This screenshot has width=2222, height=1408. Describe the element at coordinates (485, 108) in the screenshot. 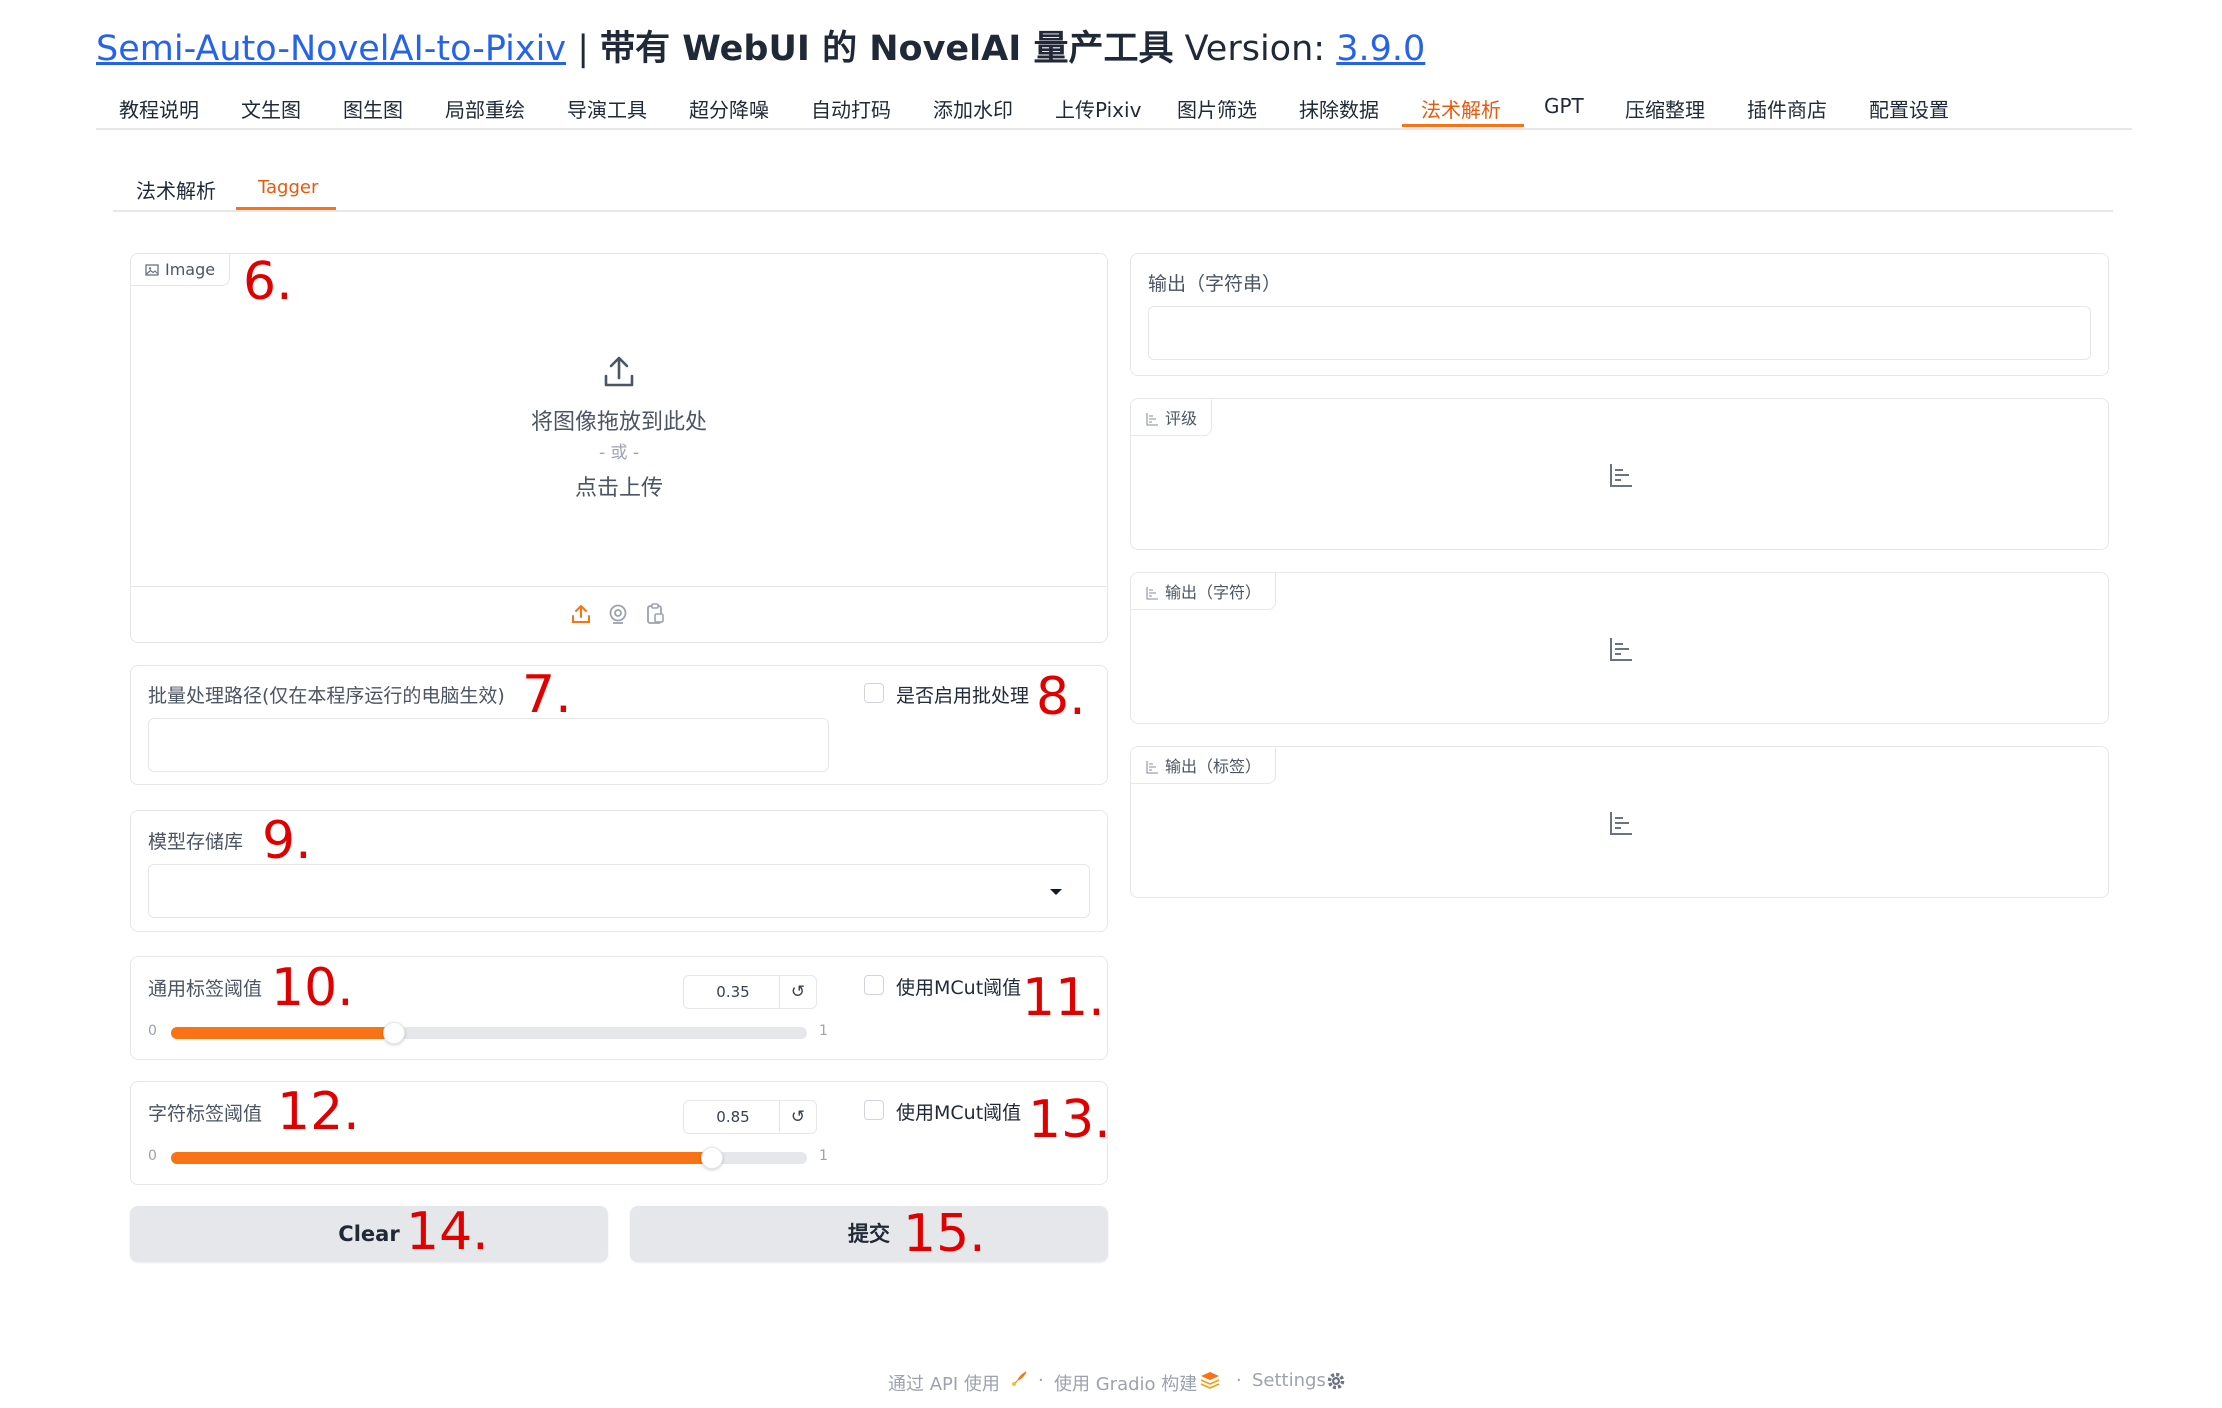

I see `tab-inpaint: 局部重绘` at that location.